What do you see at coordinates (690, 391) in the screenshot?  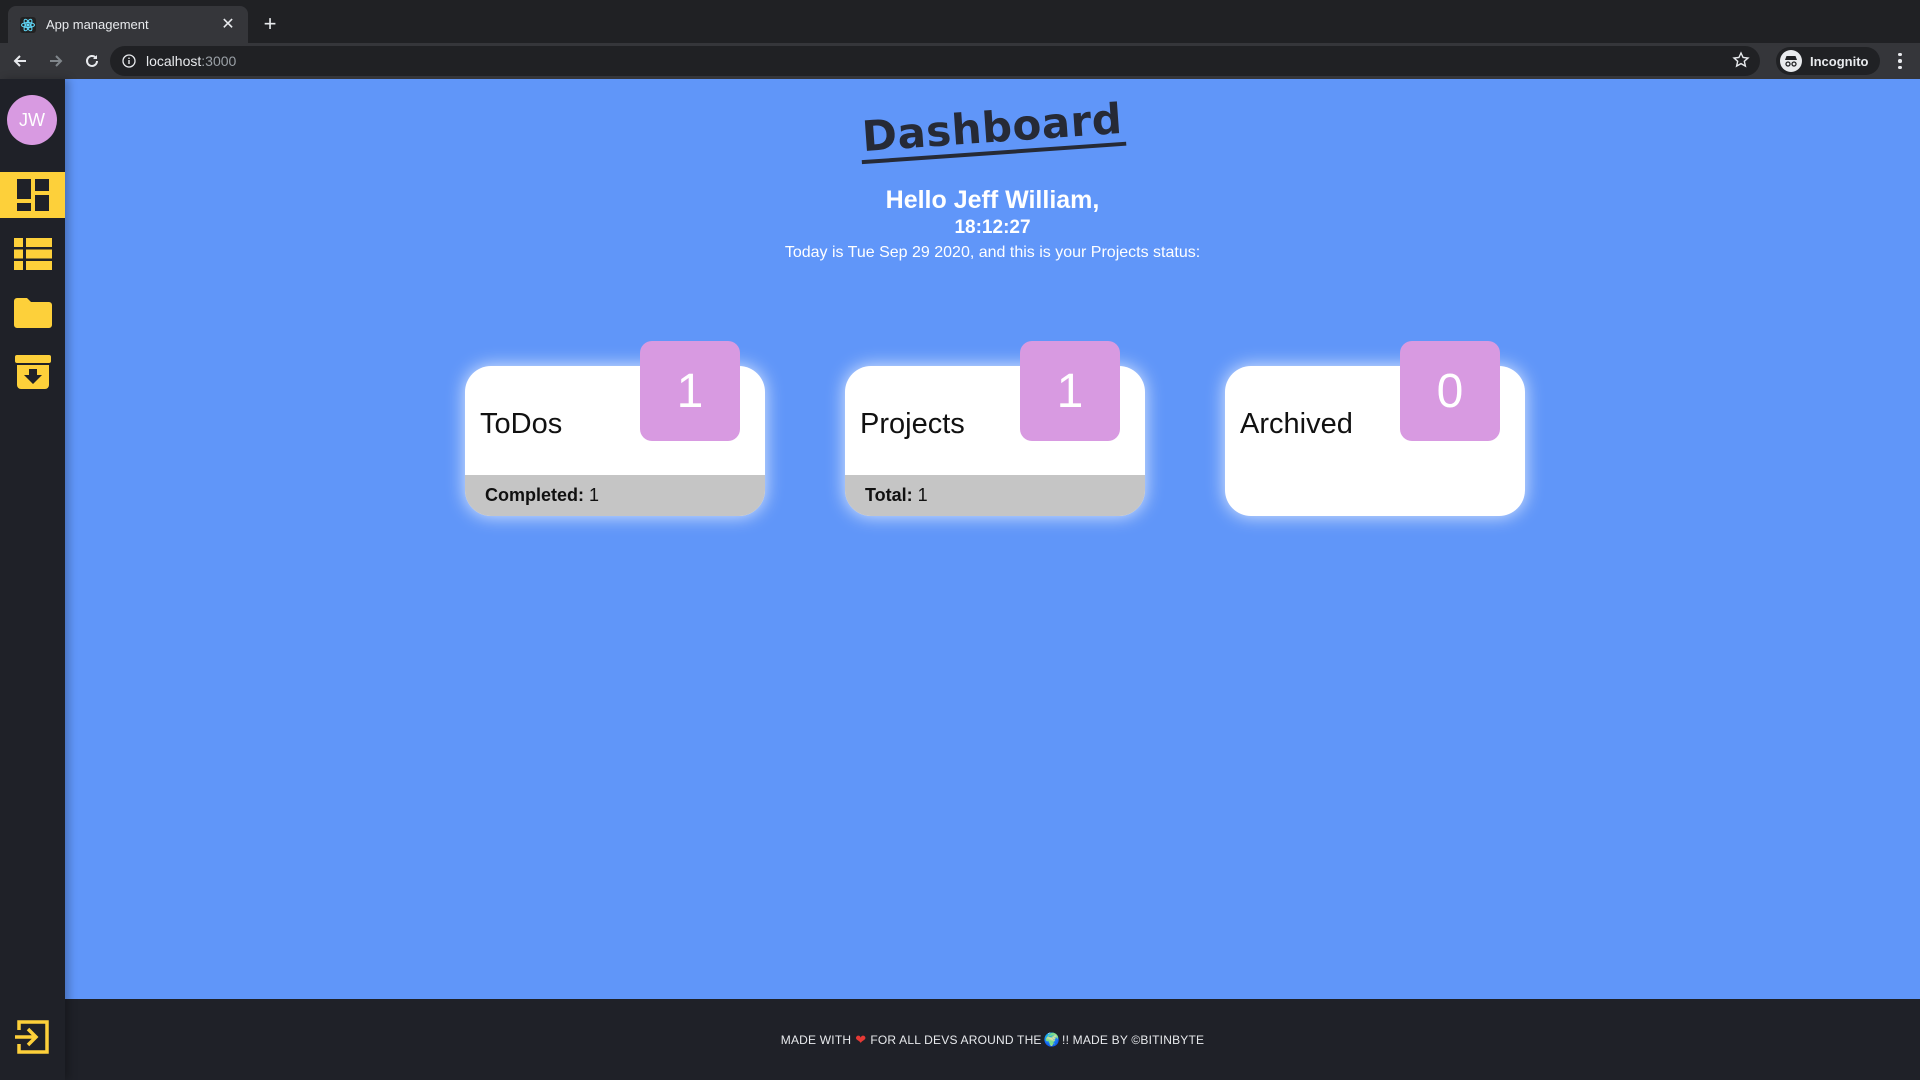 I see `todos-count-badge: 1` at bounding box center [690, 391].